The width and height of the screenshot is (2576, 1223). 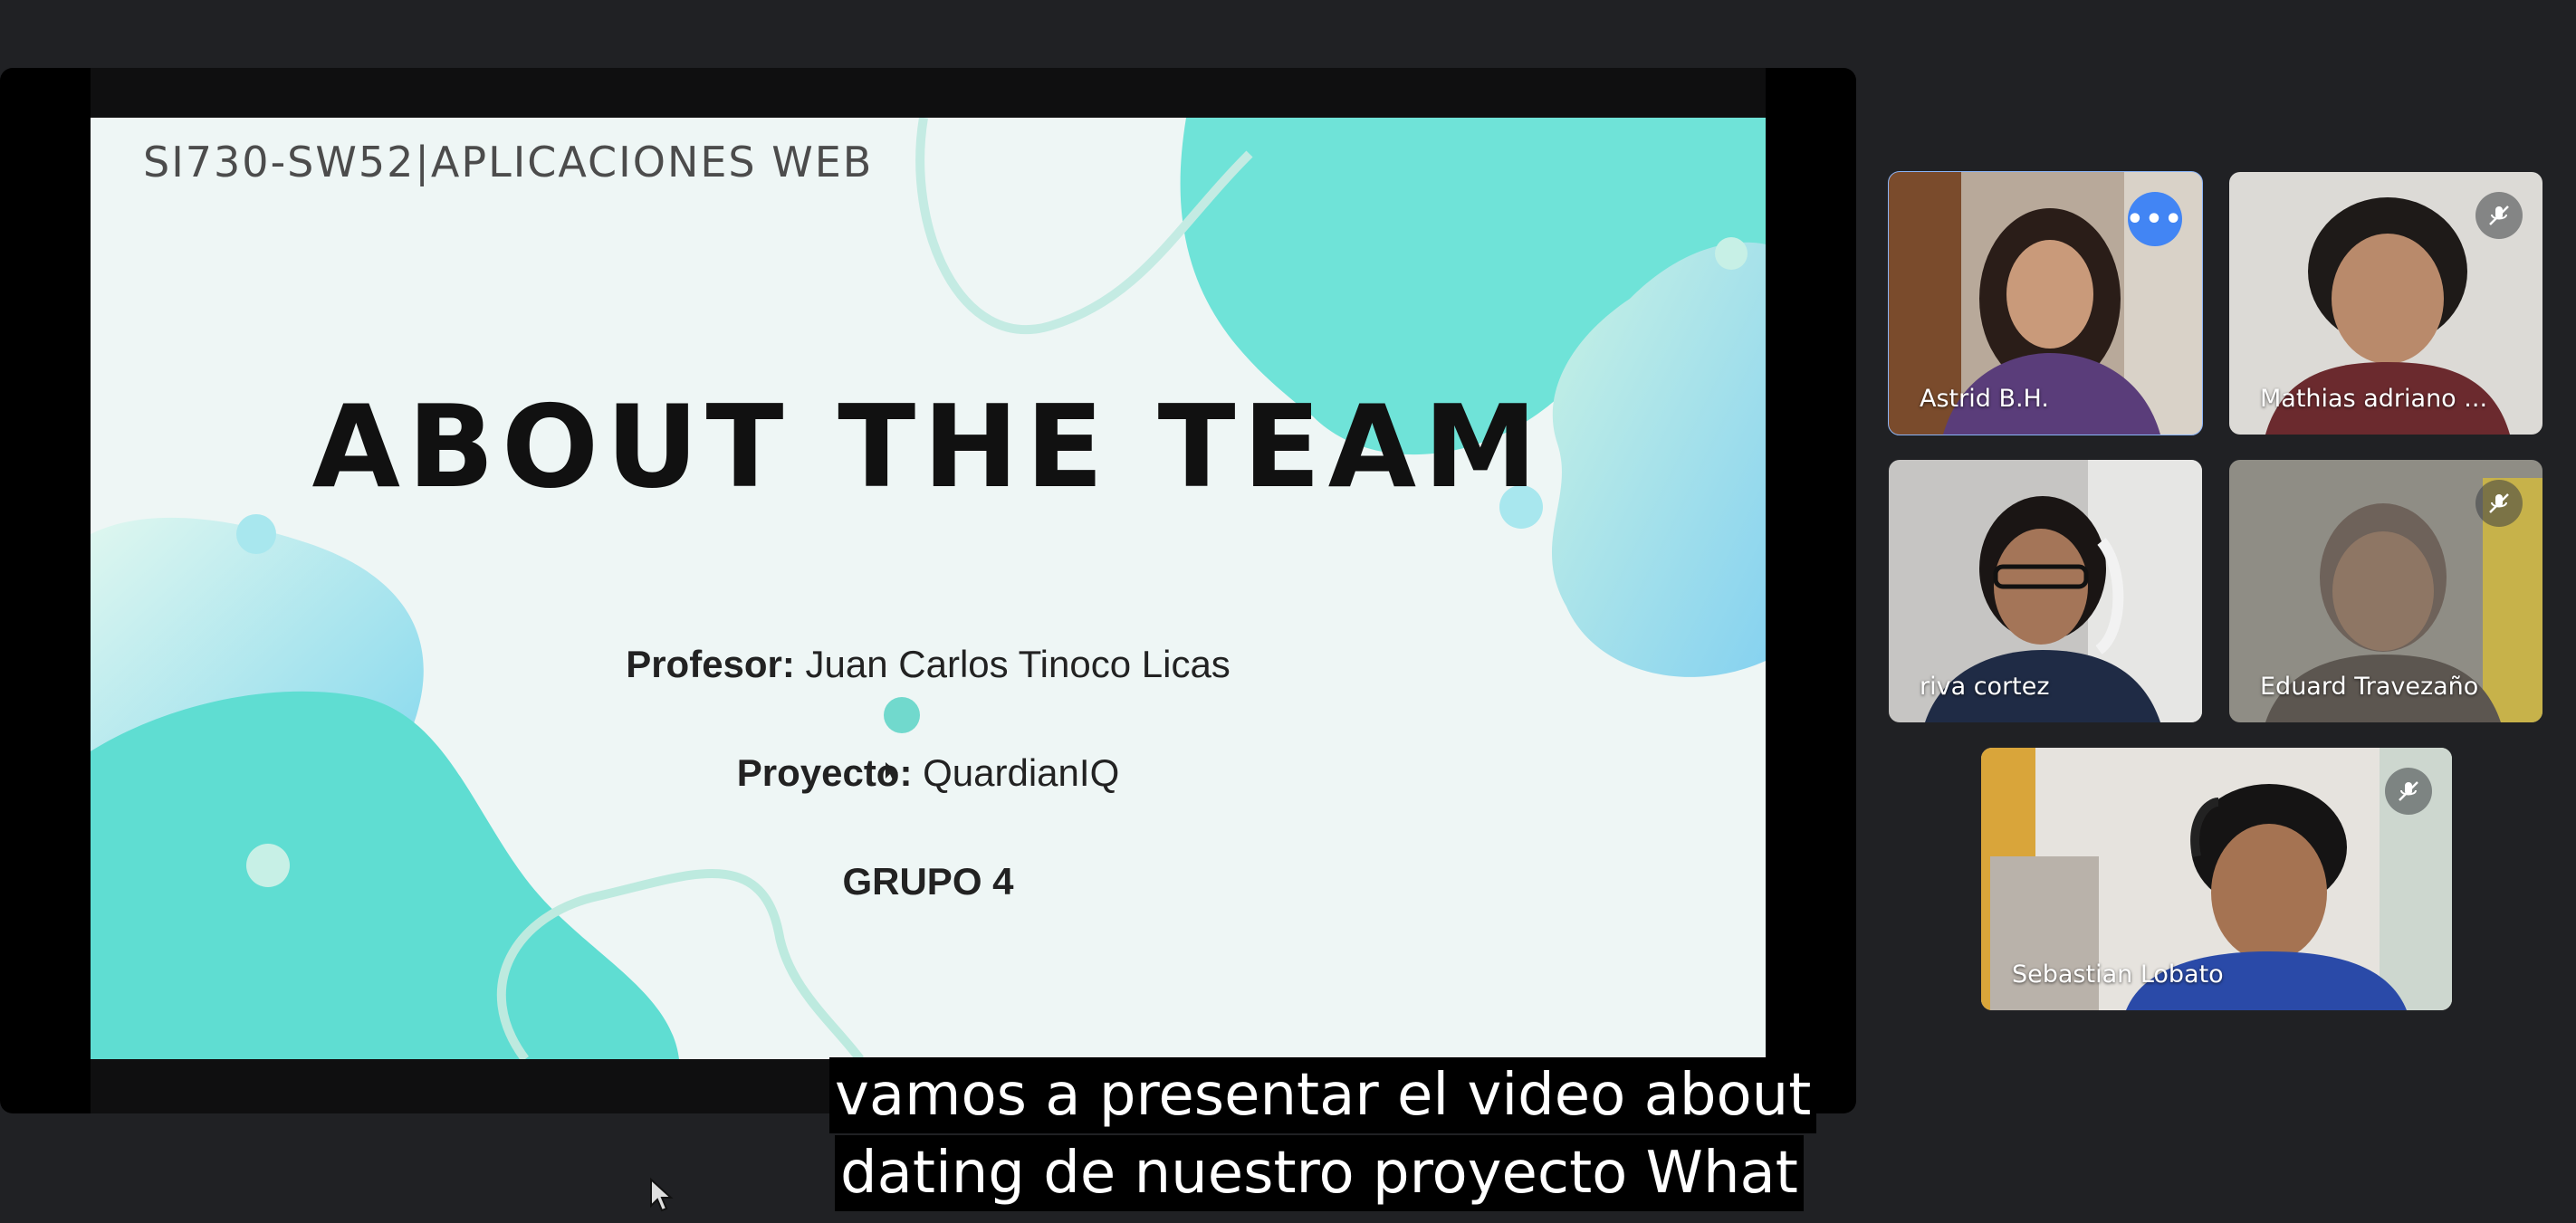 What do you see at coordinates (710, 664) in the screenshot?
I see `profesor-label: Profesor:` at bounding box center [710, 664].